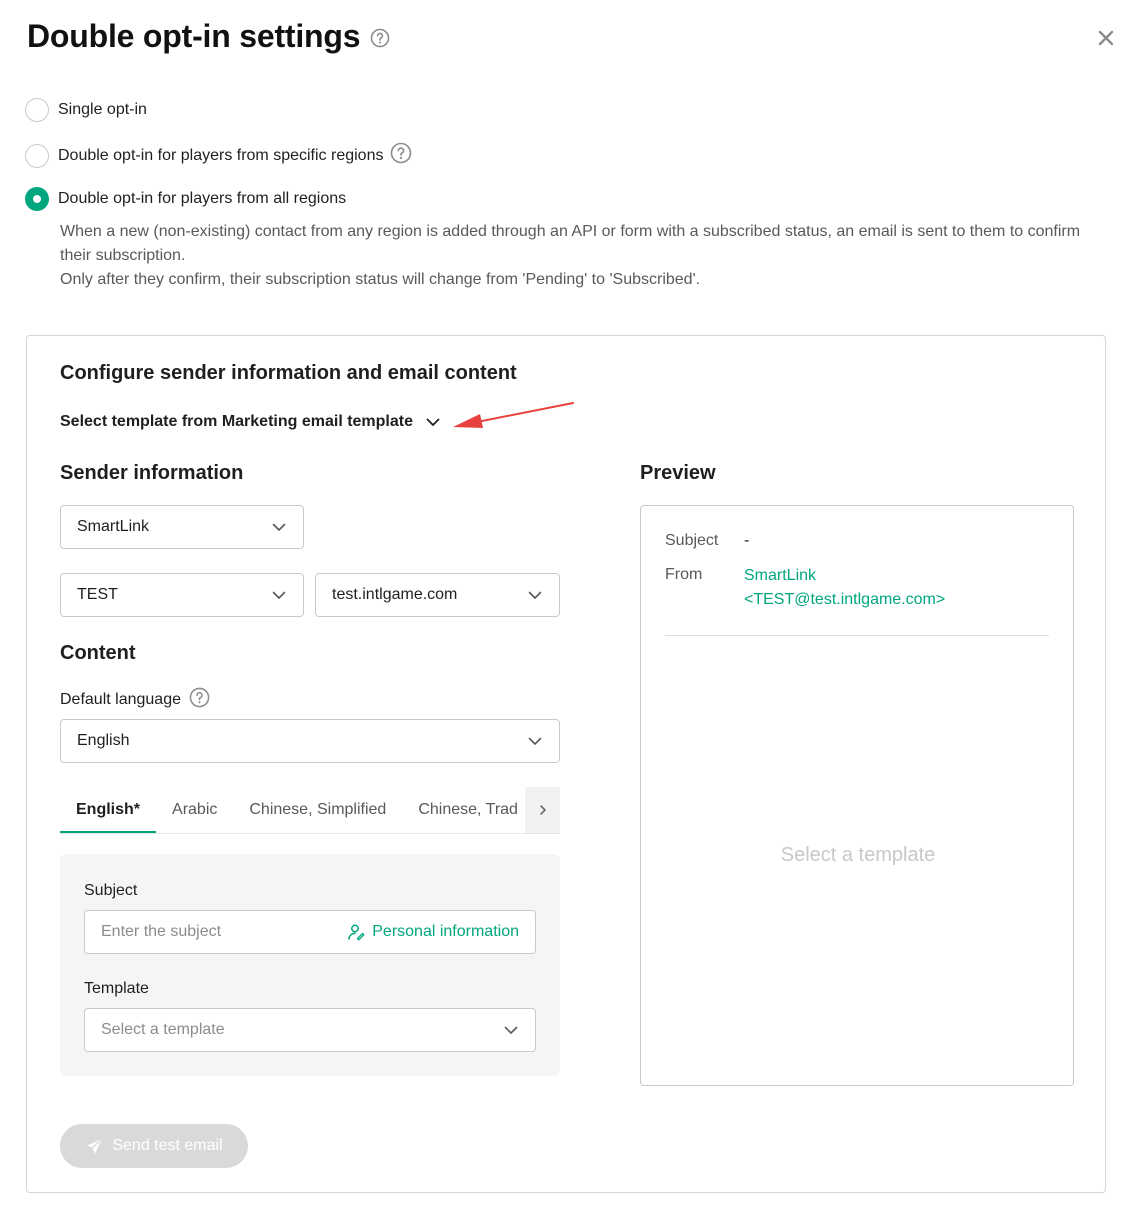 This screenshot has width=1148, height=1228. I want to click on radio-single-opt-in: Single opt-in, so click(86, 110).